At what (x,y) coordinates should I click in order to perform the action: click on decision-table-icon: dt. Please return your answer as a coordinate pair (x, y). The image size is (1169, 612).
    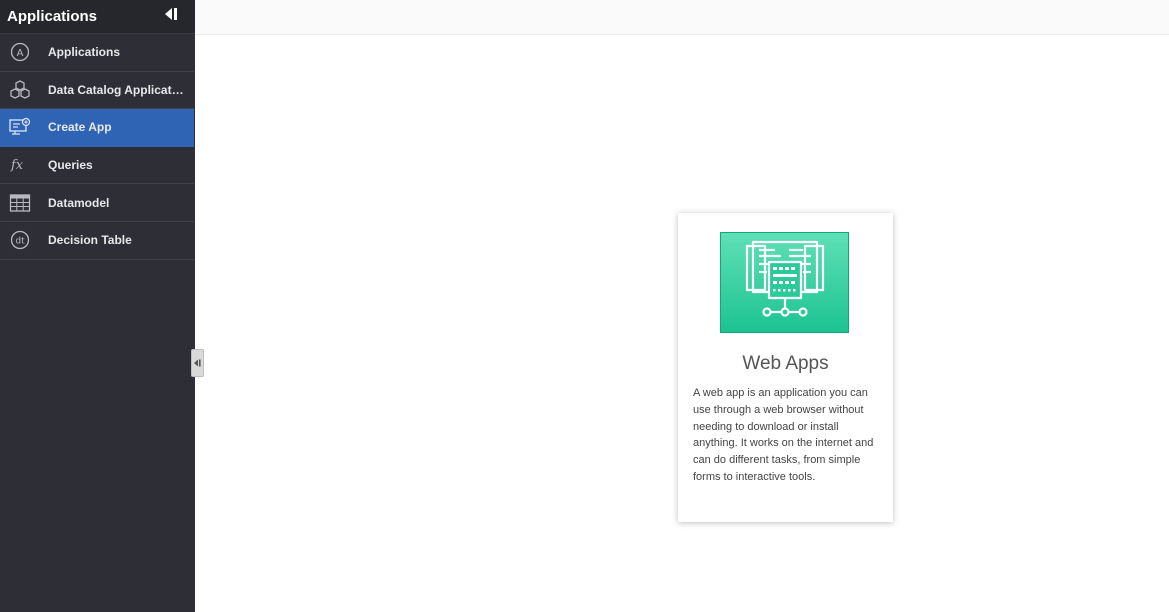
    Looking at the image, I should click on (20, 240).